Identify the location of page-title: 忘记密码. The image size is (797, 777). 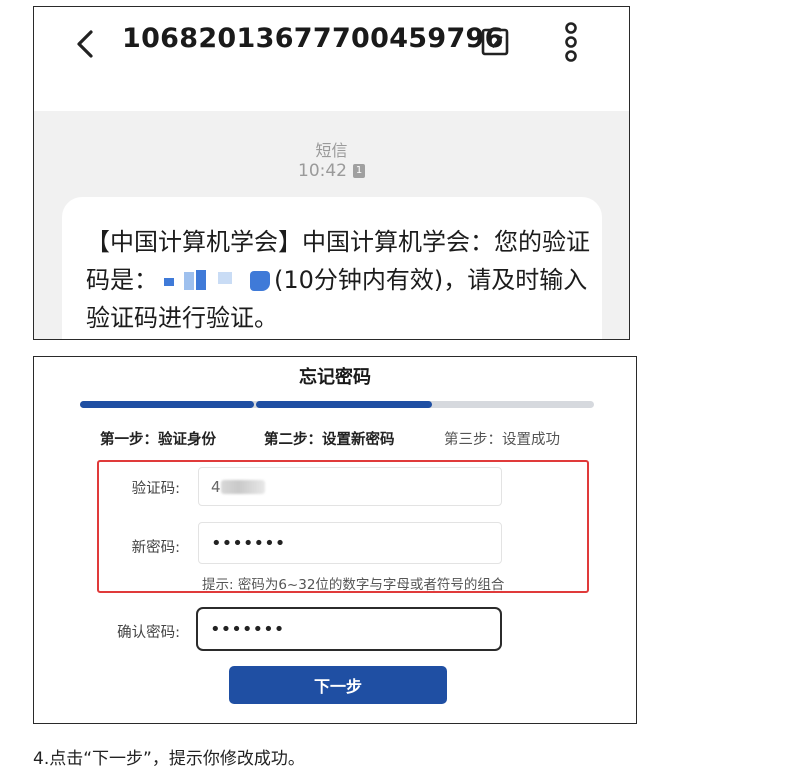
(335, 377).